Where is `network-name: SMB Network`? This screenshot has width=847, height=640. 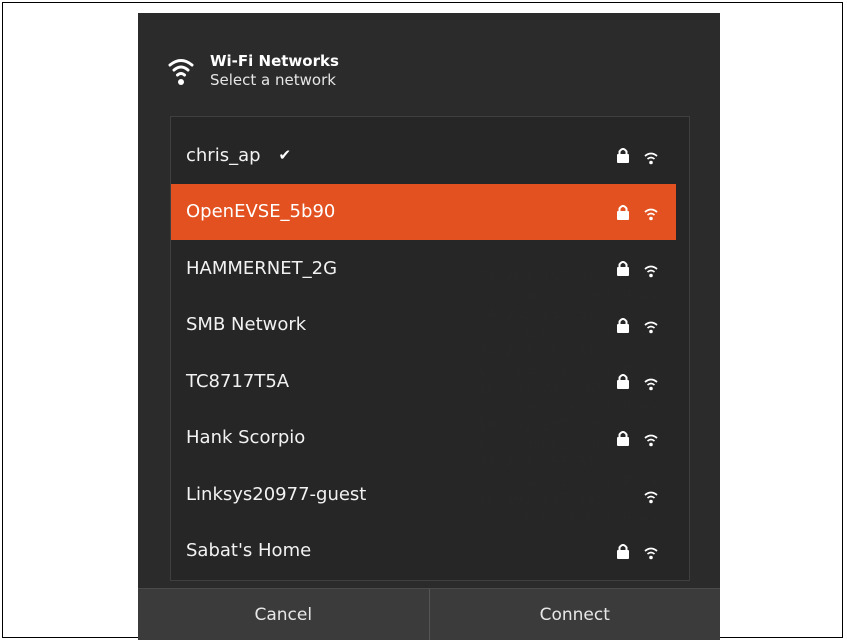
network-name: SMB Network is located at coordinates (246, 324).